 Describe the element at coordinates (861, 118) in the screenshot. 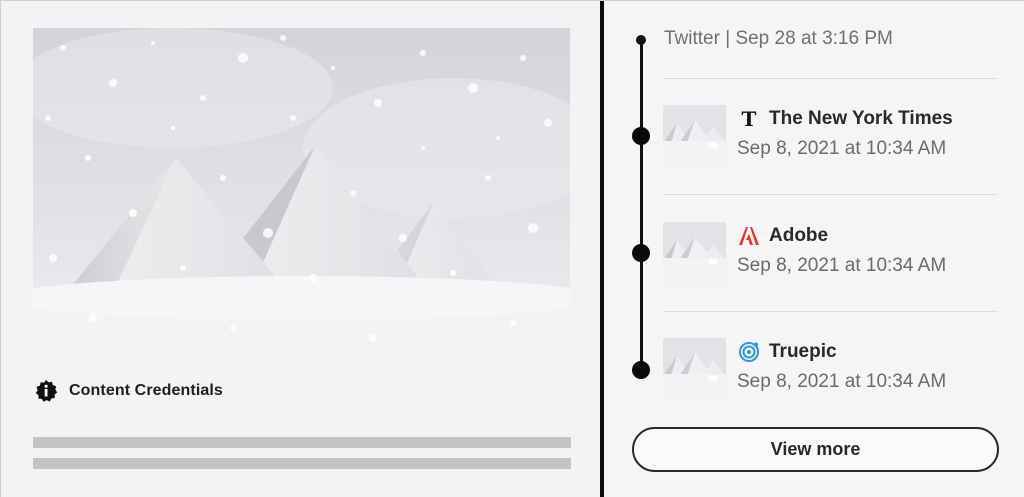

I see `entry-source: The New York Times` at that location.